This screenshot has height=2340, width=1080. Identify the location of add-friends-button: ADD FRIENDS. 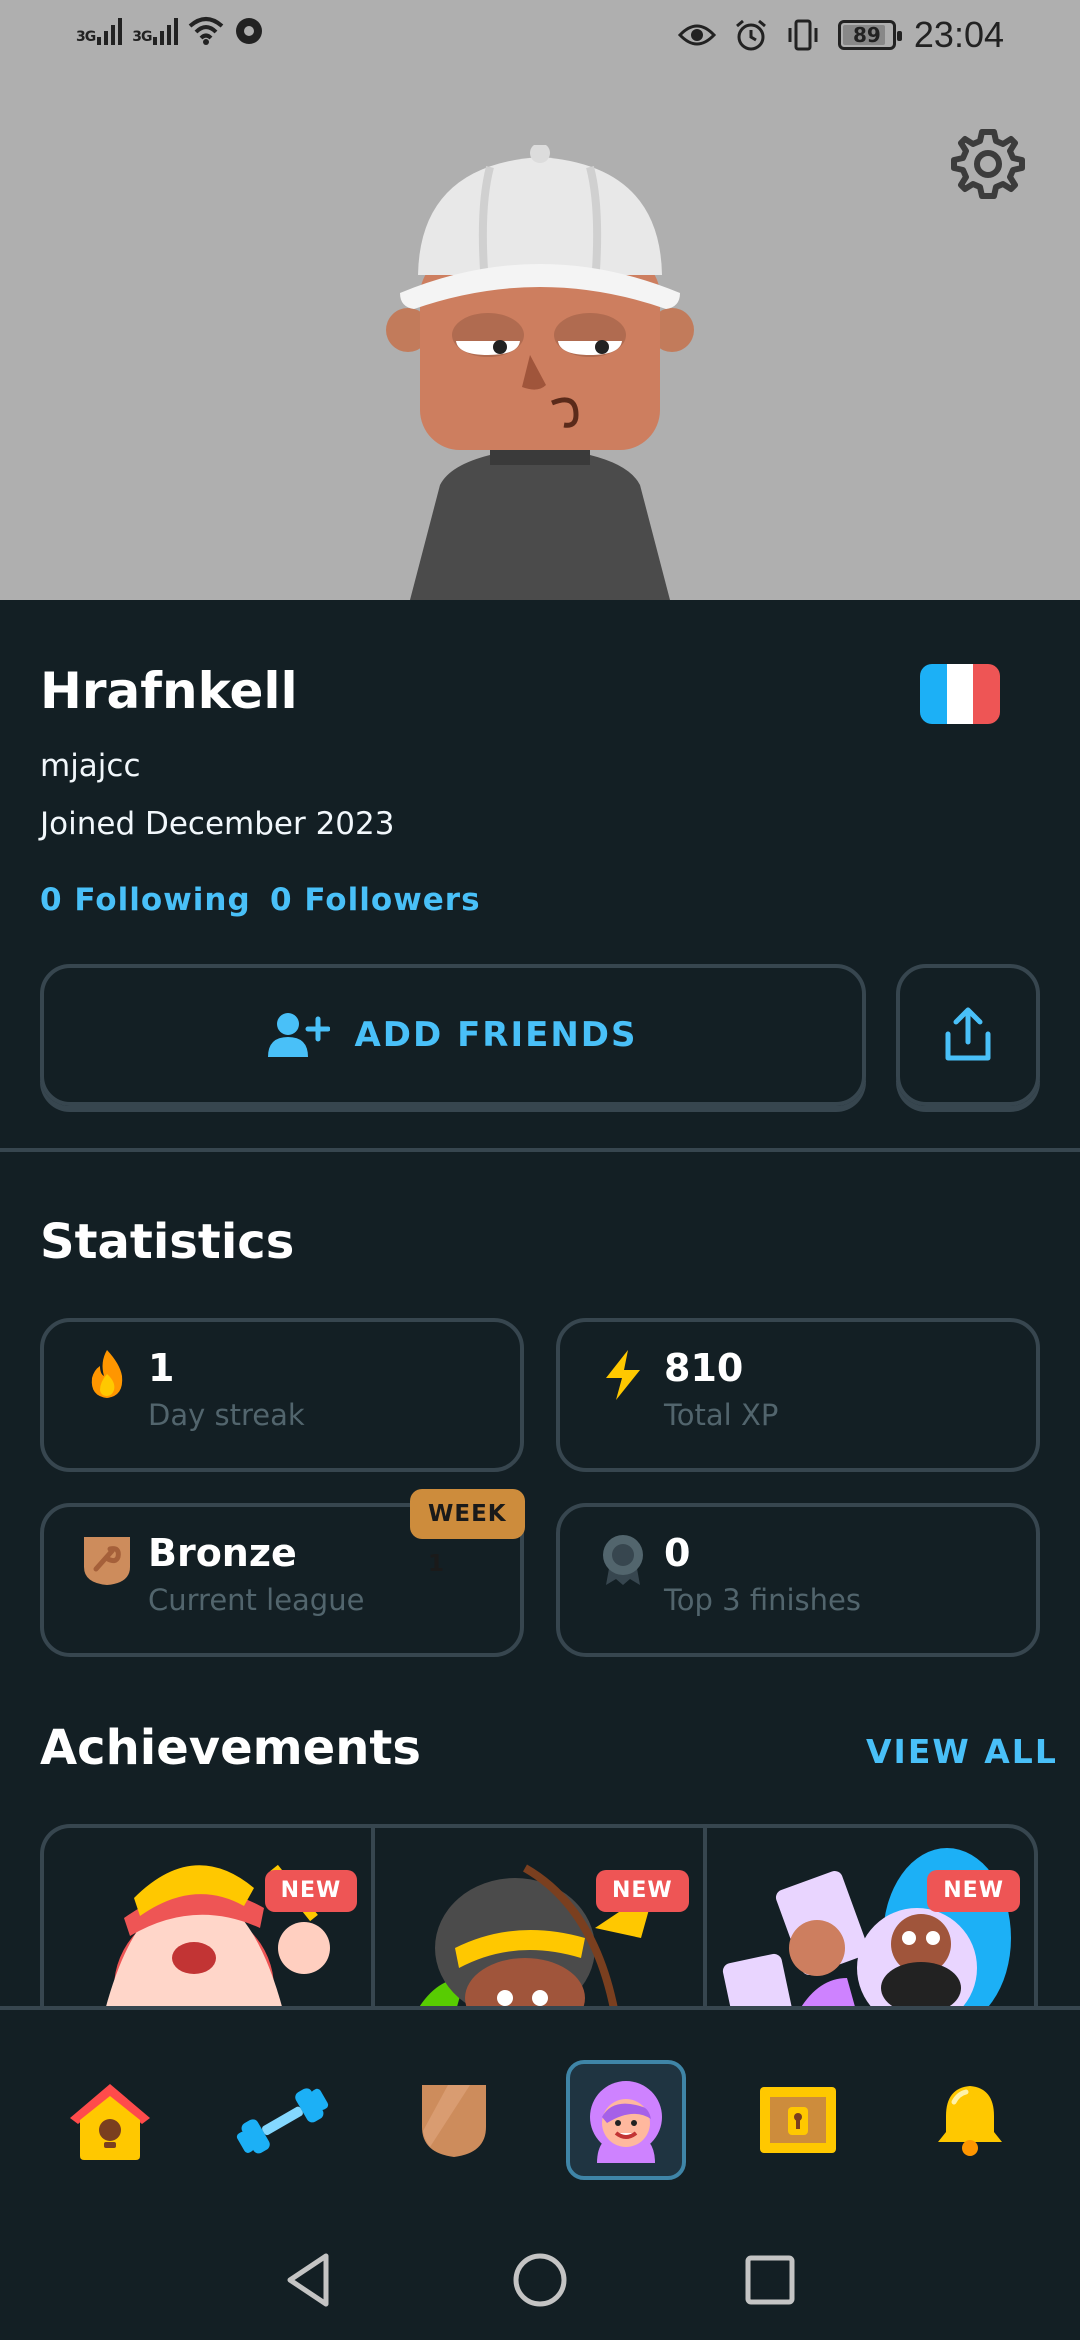
(453, 1035).